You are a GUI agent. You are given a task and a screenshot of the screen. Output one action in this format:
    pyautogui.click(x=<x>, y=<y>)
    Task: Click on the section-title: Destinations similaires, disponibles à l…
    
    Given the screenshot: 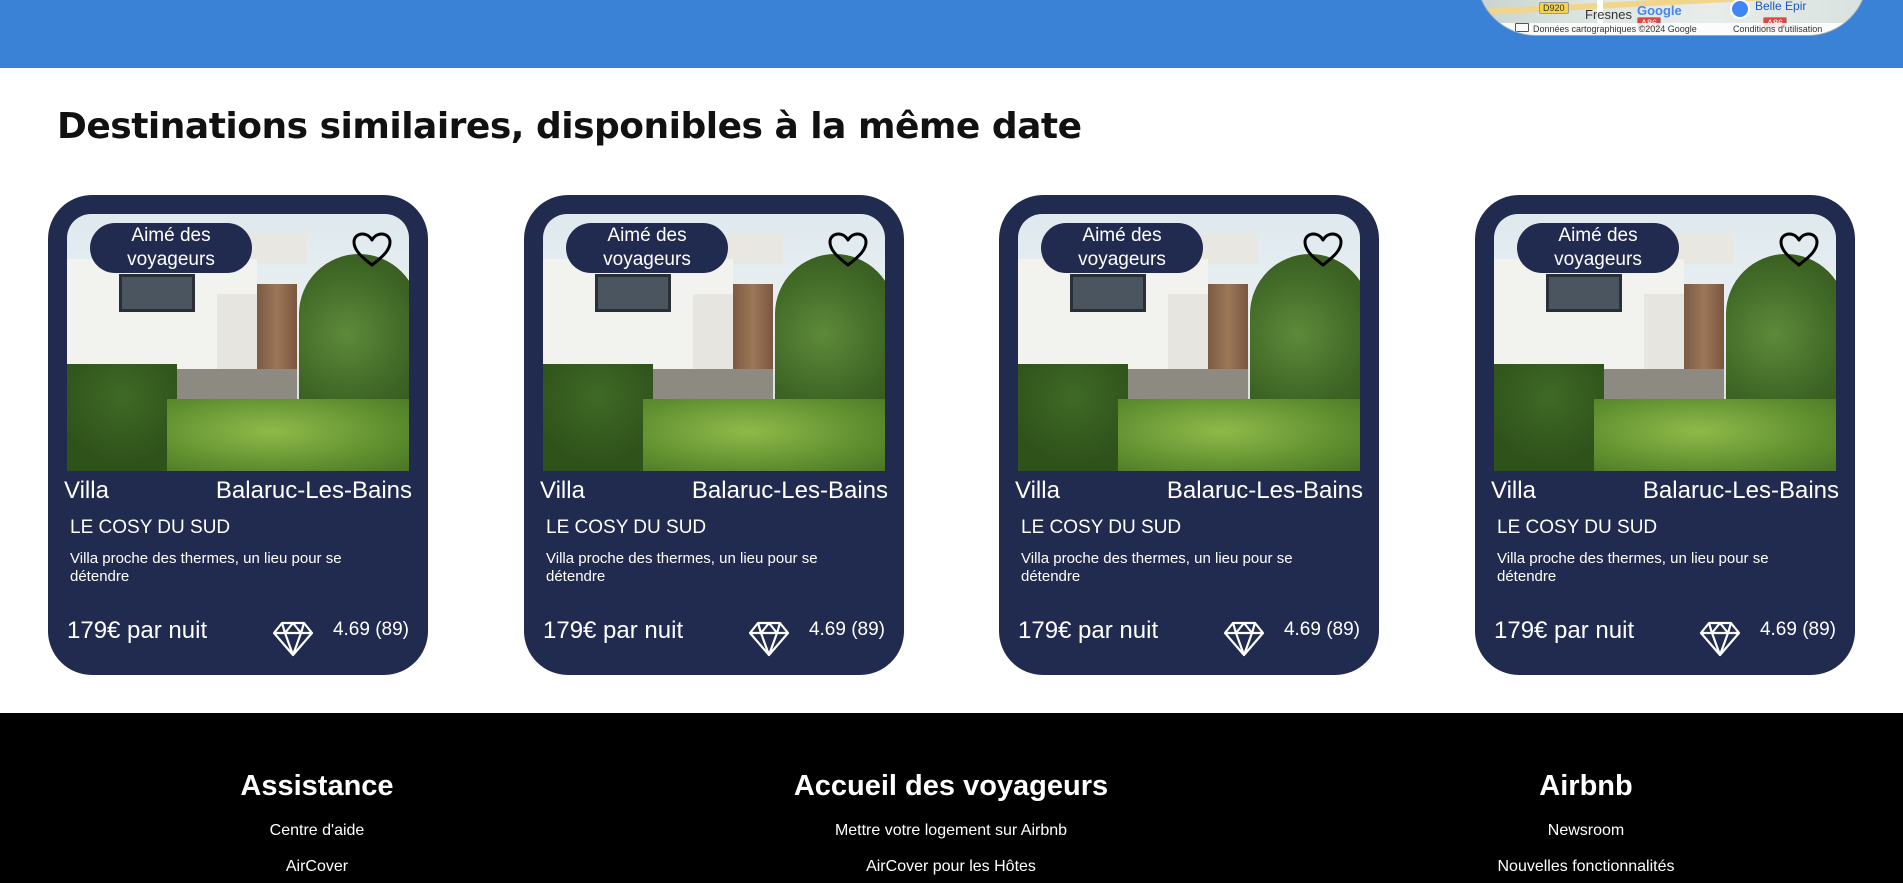 What is the action you would take?
    pyautogui.click(x=569, y=126)
    